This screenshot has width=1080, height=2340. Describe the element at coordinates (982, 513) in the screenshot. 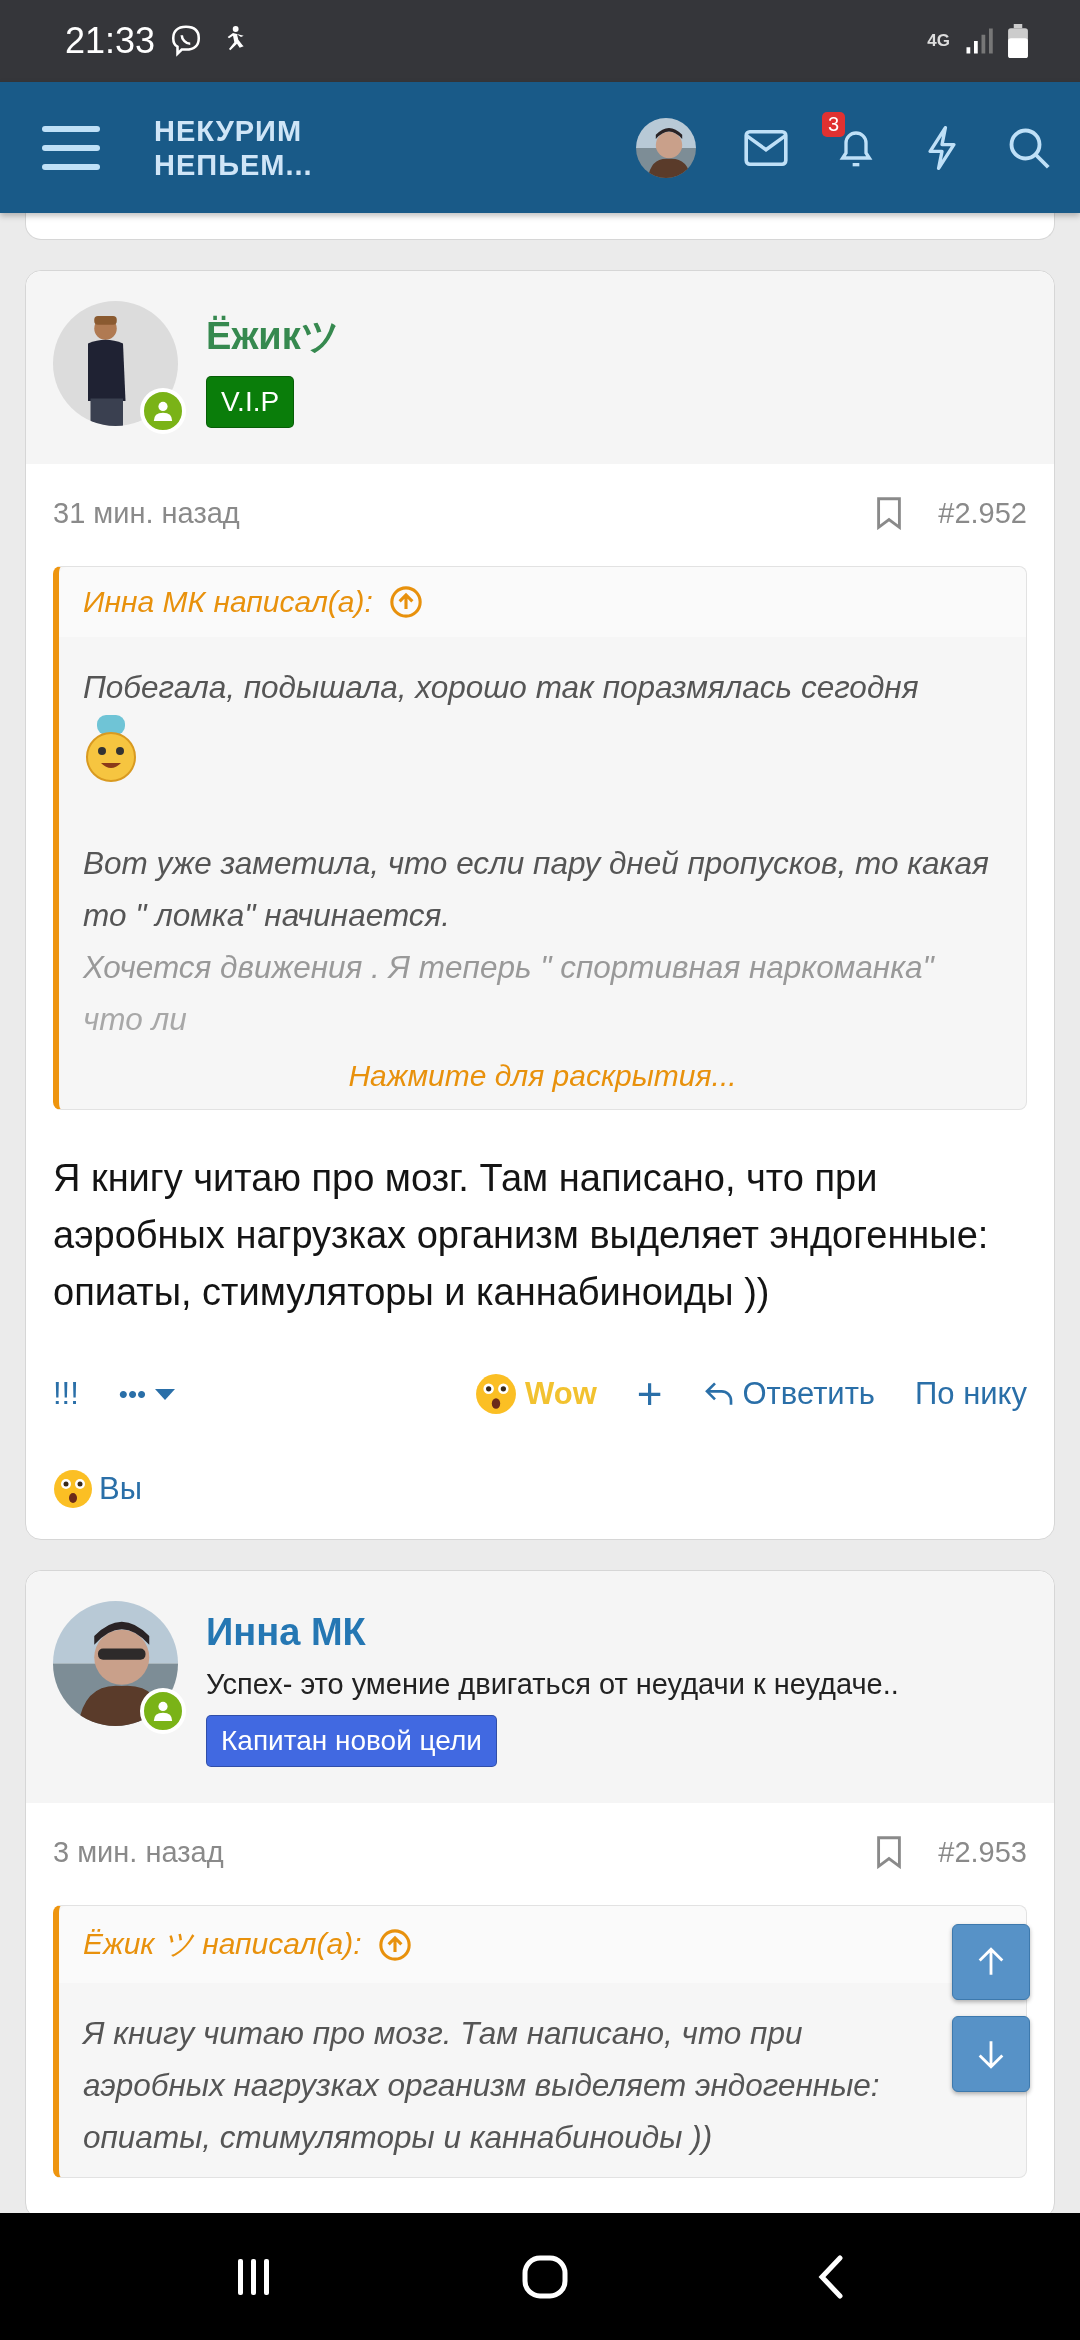

I see `post-number: #2.952` at that location.